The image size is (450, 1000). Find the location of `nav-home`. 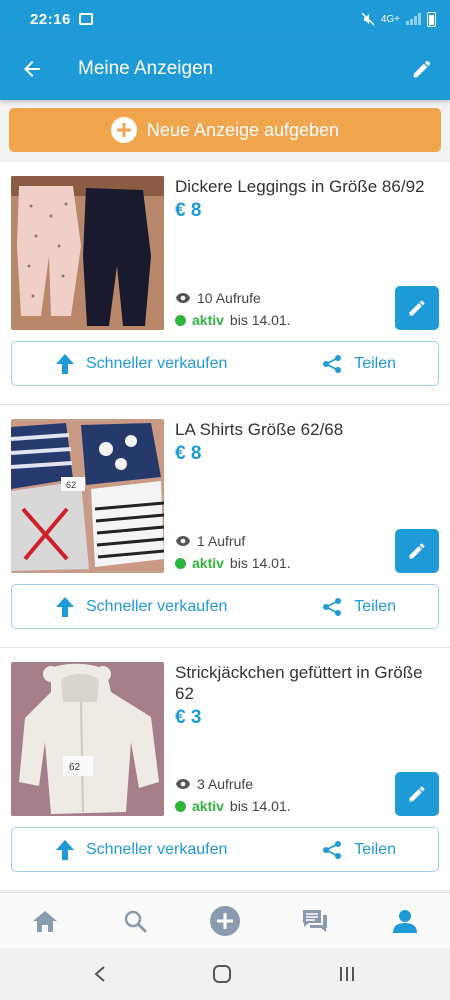

nav-home is located at coordinates (45, 921).